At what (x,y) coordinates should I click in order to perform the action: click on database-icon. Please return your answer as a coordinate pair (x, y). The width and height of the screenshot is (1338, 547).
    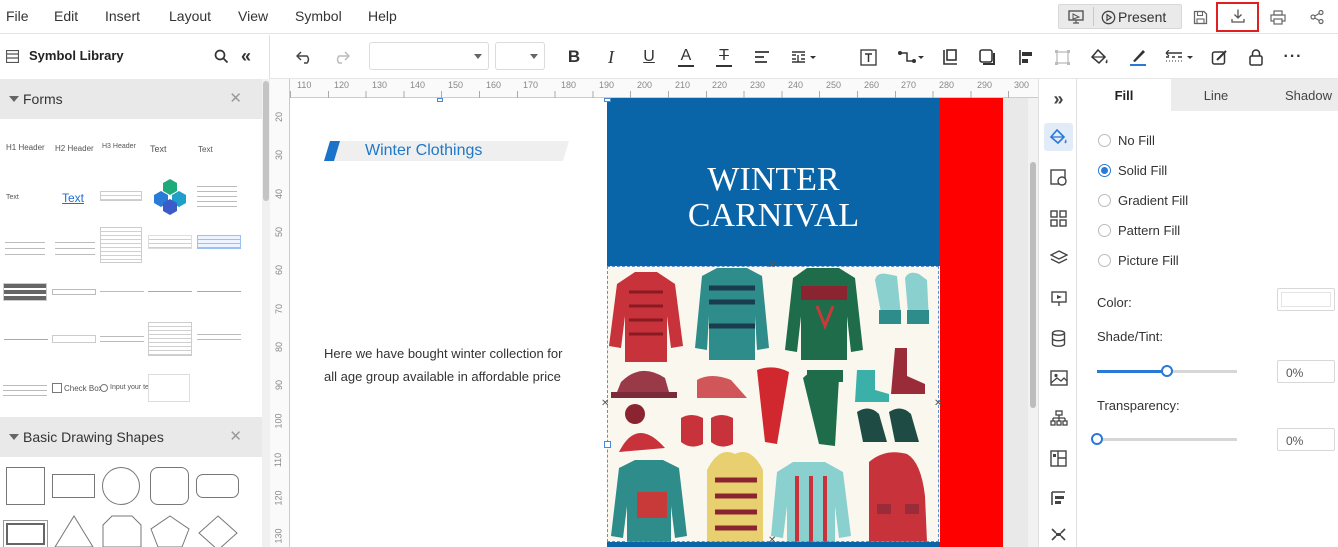
    Looking at the image, I should click on (1058, 338).